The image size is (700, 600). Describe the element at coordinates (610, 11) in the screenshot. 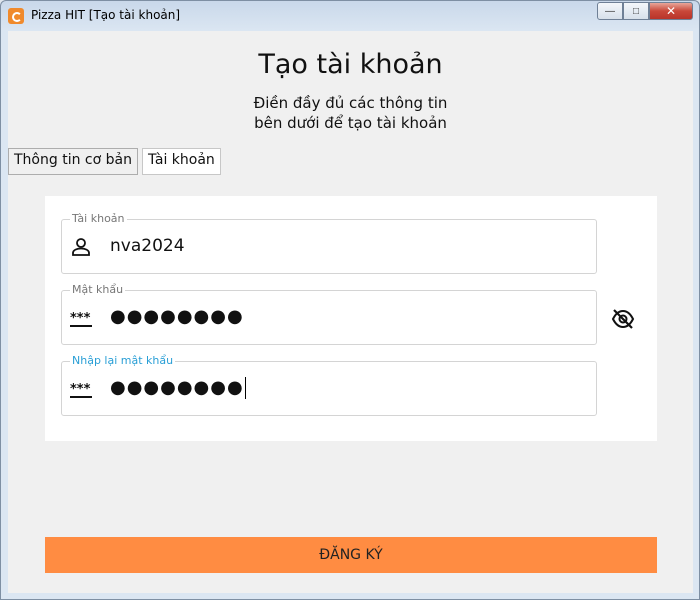

I see `minimize-button: —` at that location.